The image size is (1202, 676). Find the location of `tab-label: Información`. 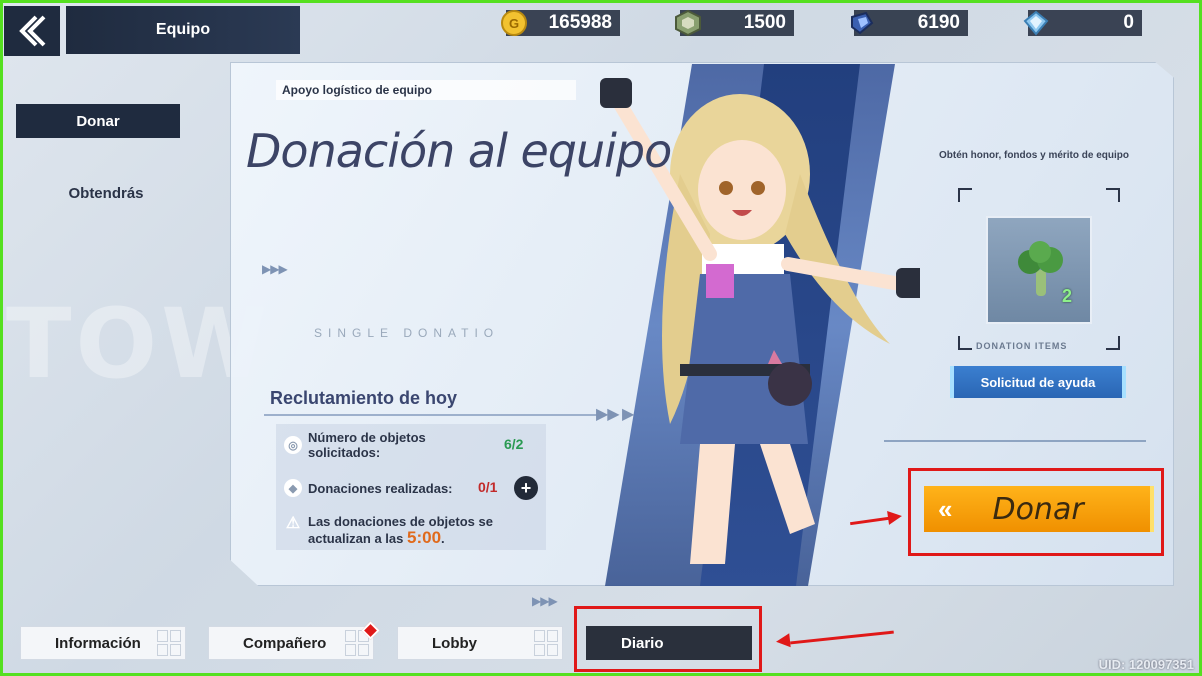

tab-label: Información is located at coordinates (98, 643).